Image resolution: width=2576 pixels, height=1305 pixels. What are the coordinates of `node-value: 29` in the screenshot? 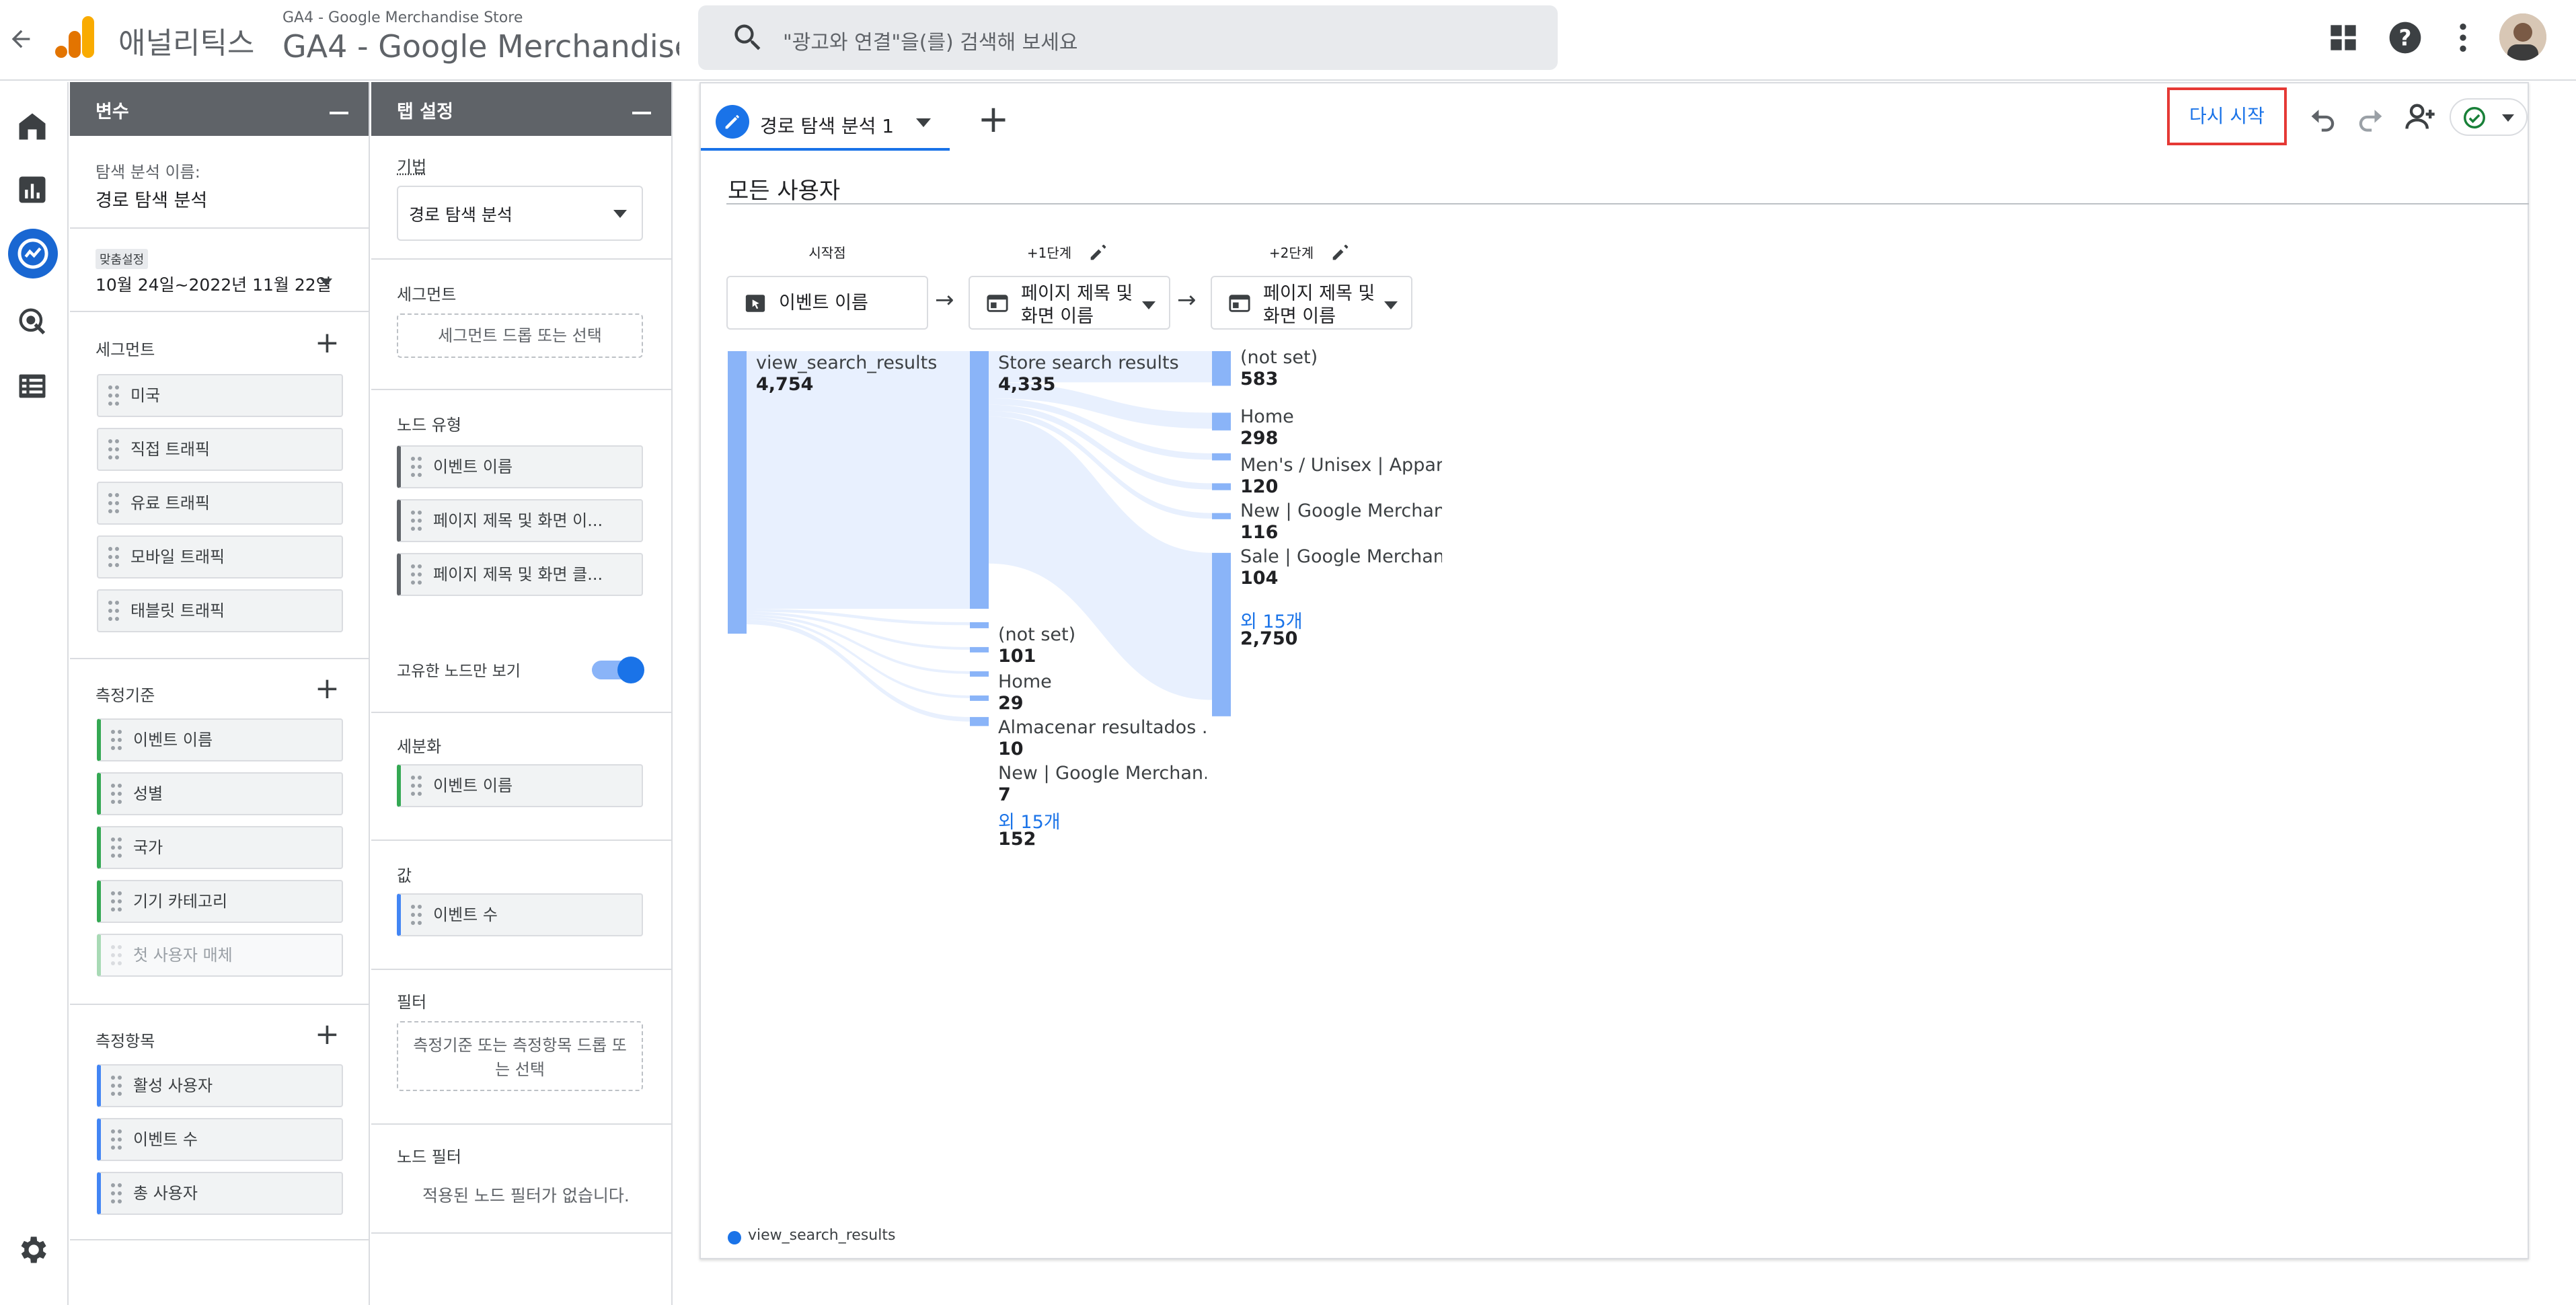 It's located at (1011, 704).